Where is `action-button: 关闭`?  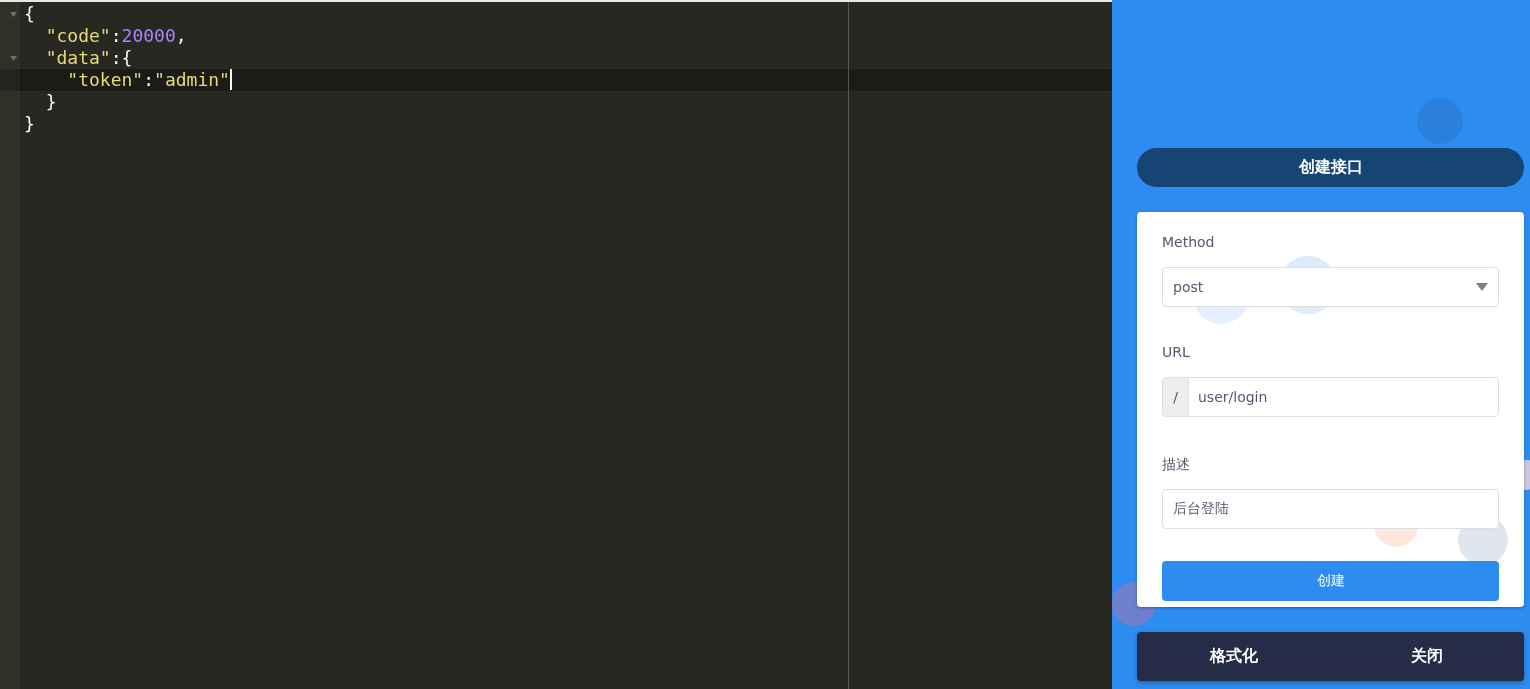
action-button: 关闭 is located at coordinates (1427, 656).